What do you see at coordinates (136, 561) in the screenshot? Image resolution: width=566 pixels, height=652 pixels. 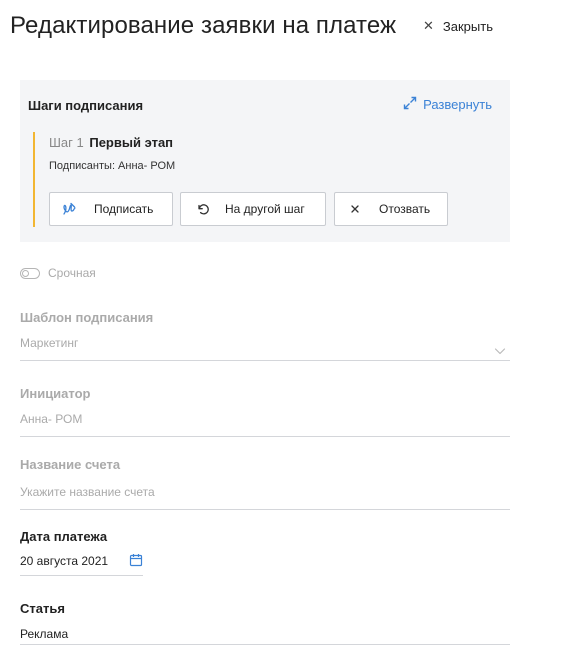 I see `calendar-icon` at bounding box center [136, 561].